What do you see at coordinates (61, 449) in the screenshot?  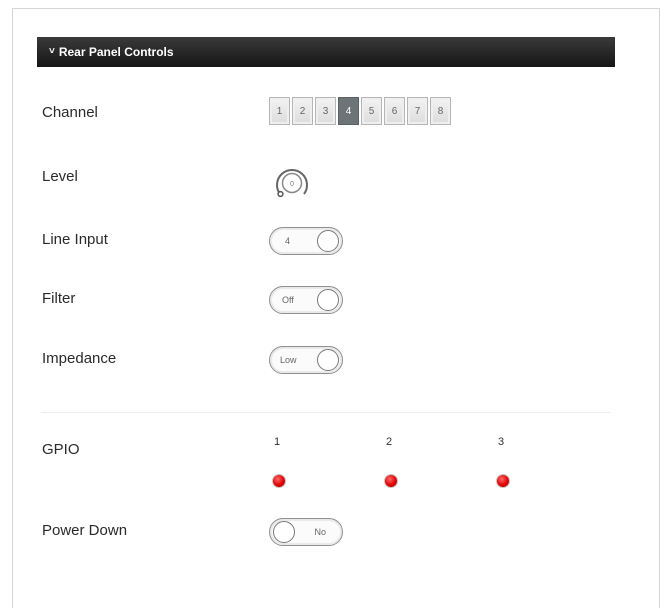 I see `gpio-label: GPIO` at bounding box center [61, 449].